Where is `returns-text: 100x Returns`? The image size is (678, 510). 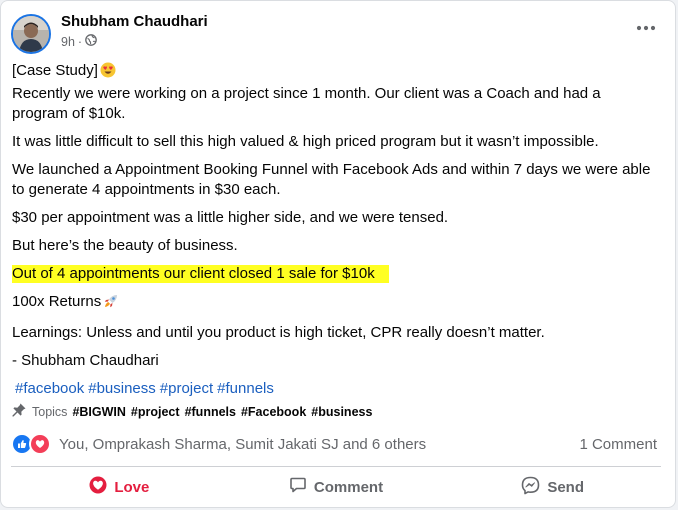
returns-text: 100x Returns is located at coordinates (57, 301).